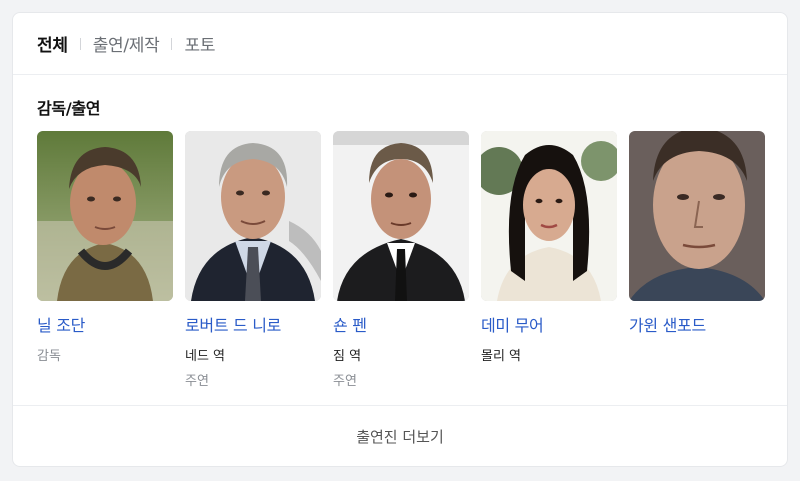  I want to click on person-card: 가윈 샌포드, so click(697, 260).